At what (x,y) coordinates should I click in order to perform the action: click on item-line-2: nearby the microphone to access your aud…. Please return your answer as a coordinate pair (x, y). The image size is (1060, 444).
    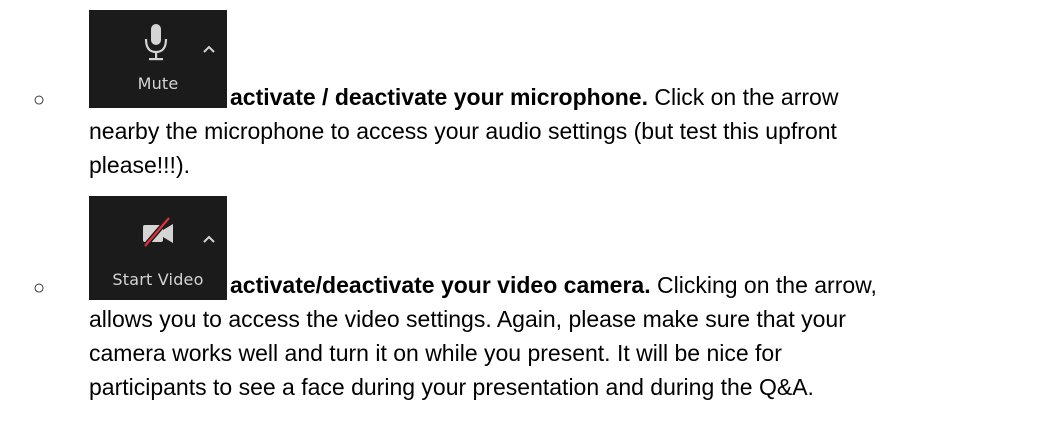
    Looking at the image, I should click on (463, 131).